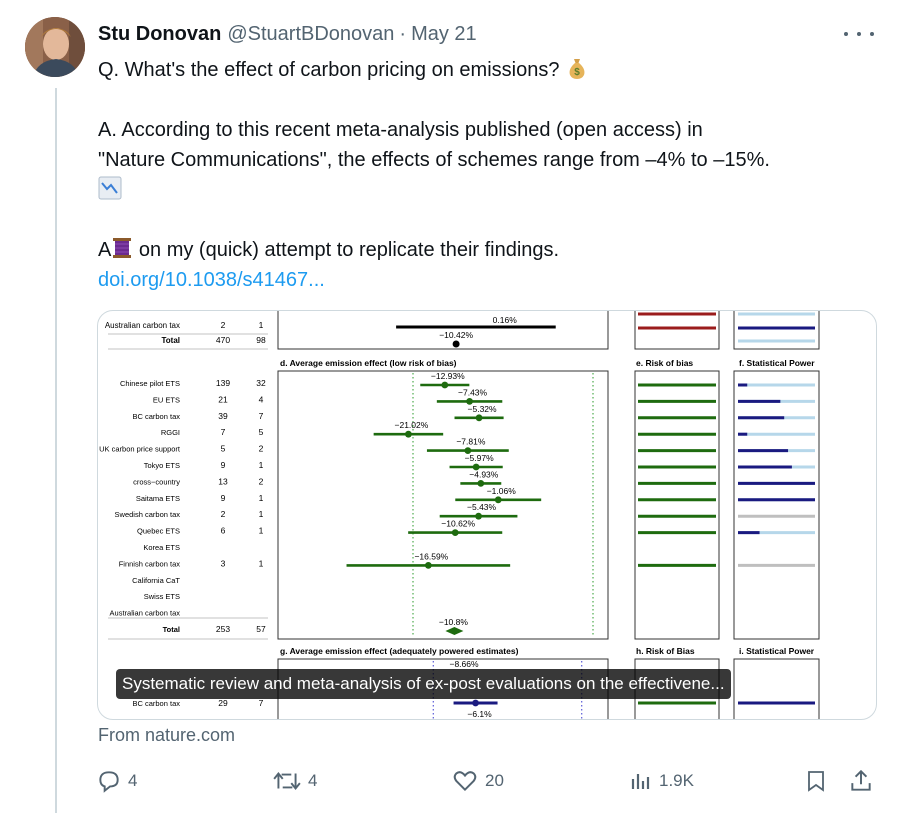 The image size is (898, 813). I want to click on estimate-label: −10.62%, so click(458, 524).